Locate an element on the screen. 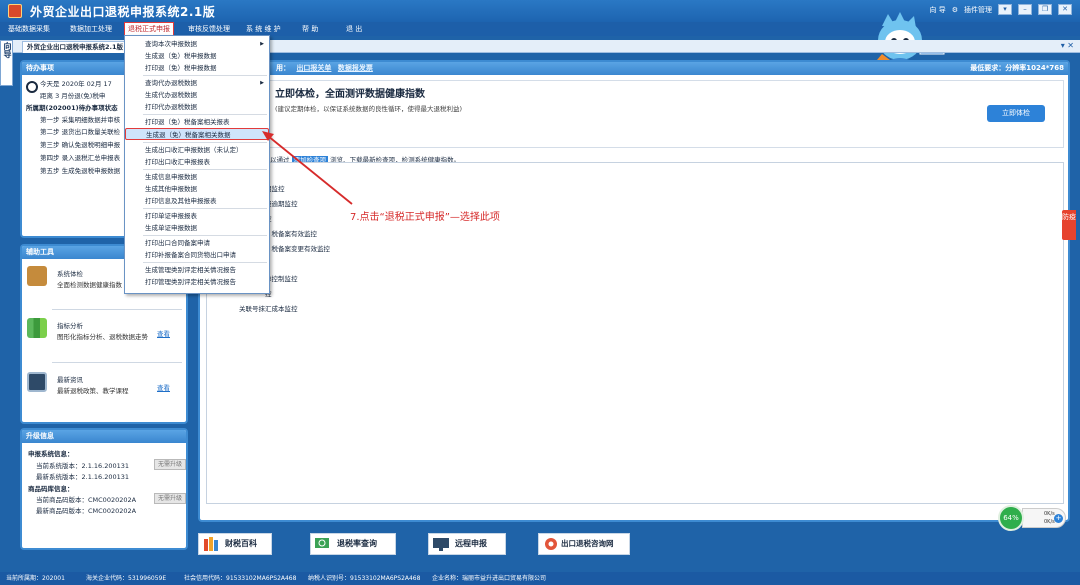 This screenshot has width=1080, height=585. gift-icon is located at coordinates (551, 544).